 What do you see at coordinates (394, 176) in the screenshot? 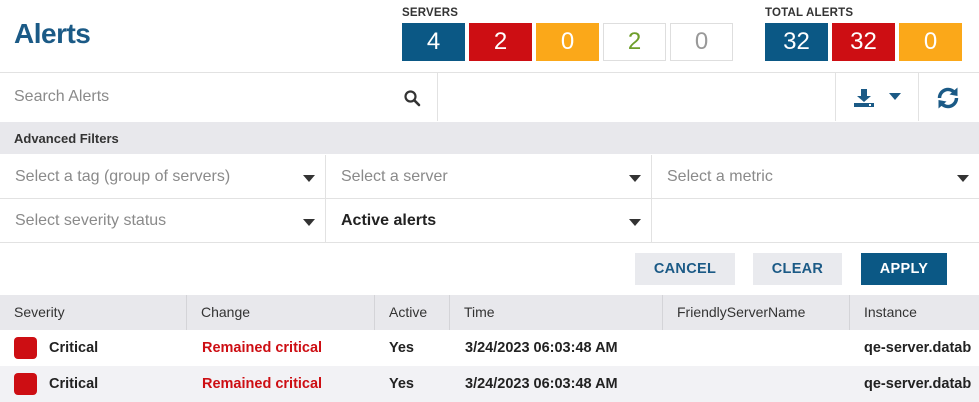
I see `server-select-placeholder: Select a server` at bounding box center [394, 176].